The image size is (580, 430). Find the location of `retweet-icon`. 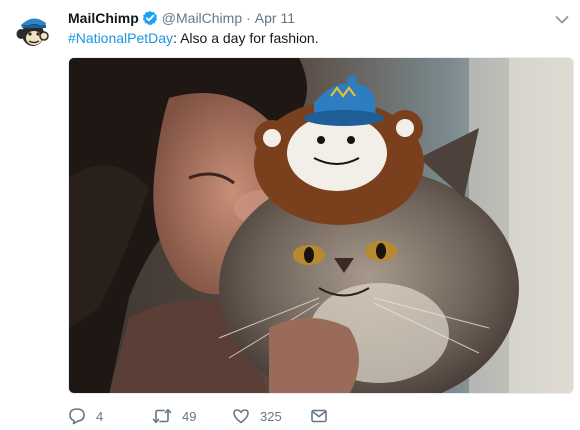

retweet-icon is located at coordinates (162, 416).